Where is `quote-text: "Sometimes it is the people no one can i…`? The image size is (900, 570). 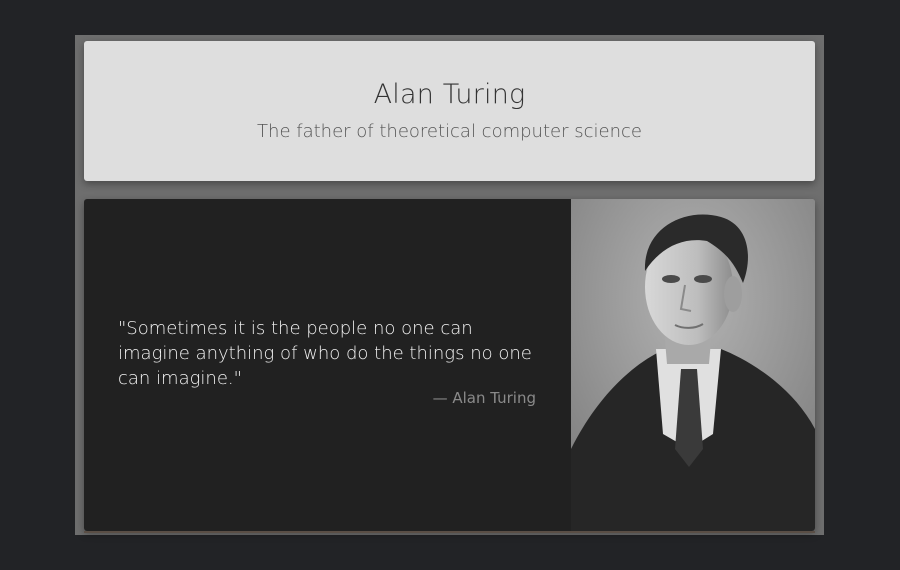 quote-text: "Sometimes it is the people no one can i… is located at coordinates (325, 353).